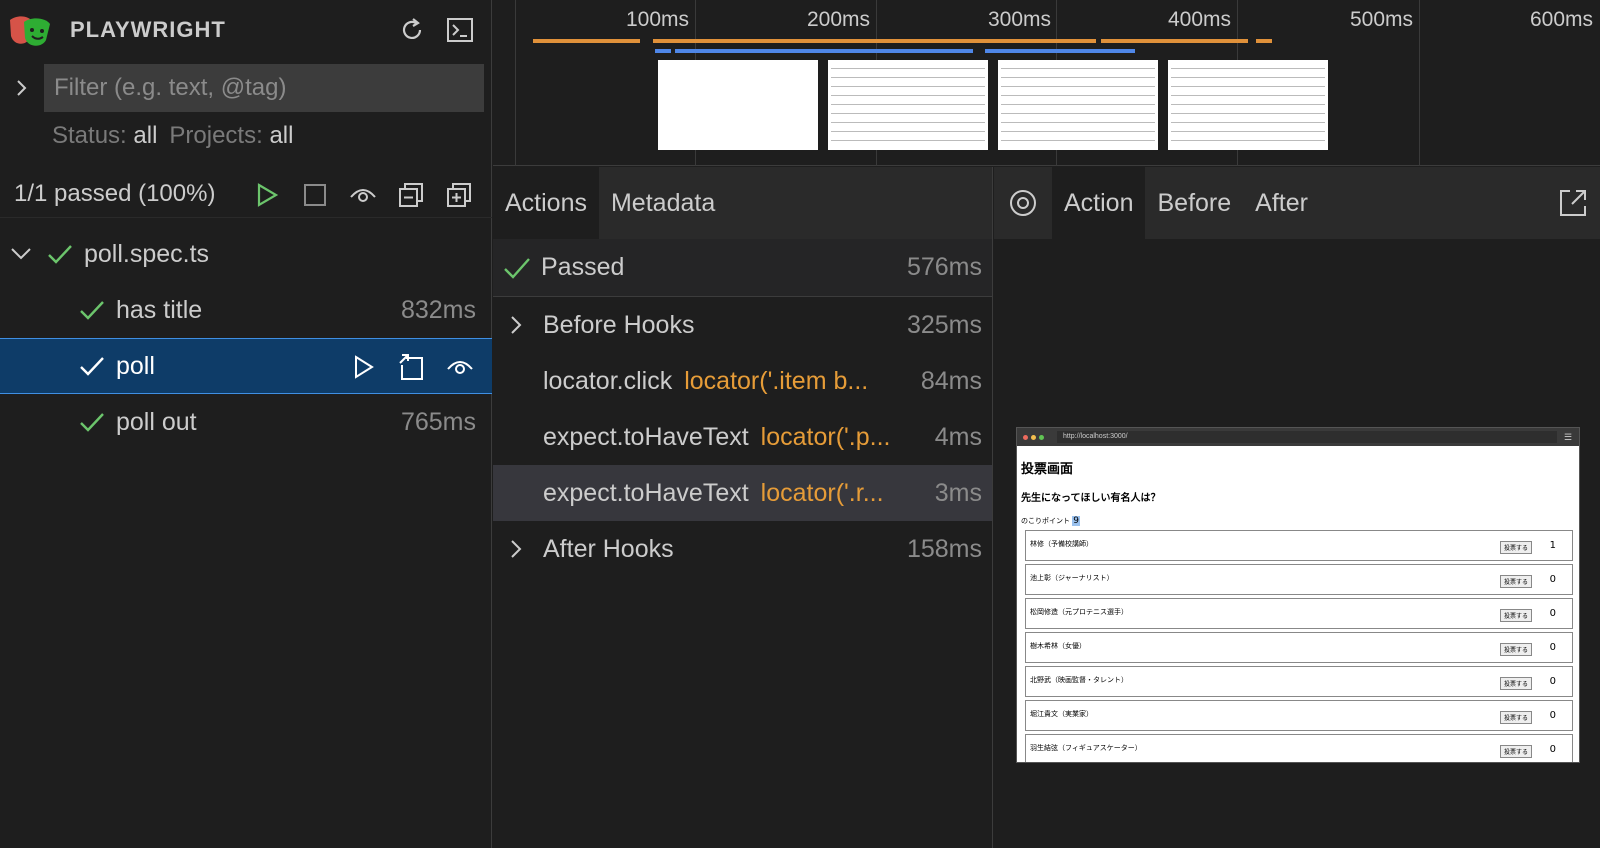  Describe the element at coordinates (742, 268) in the screenshot. I see `passed-header-row: Passed 576ms` at that location.